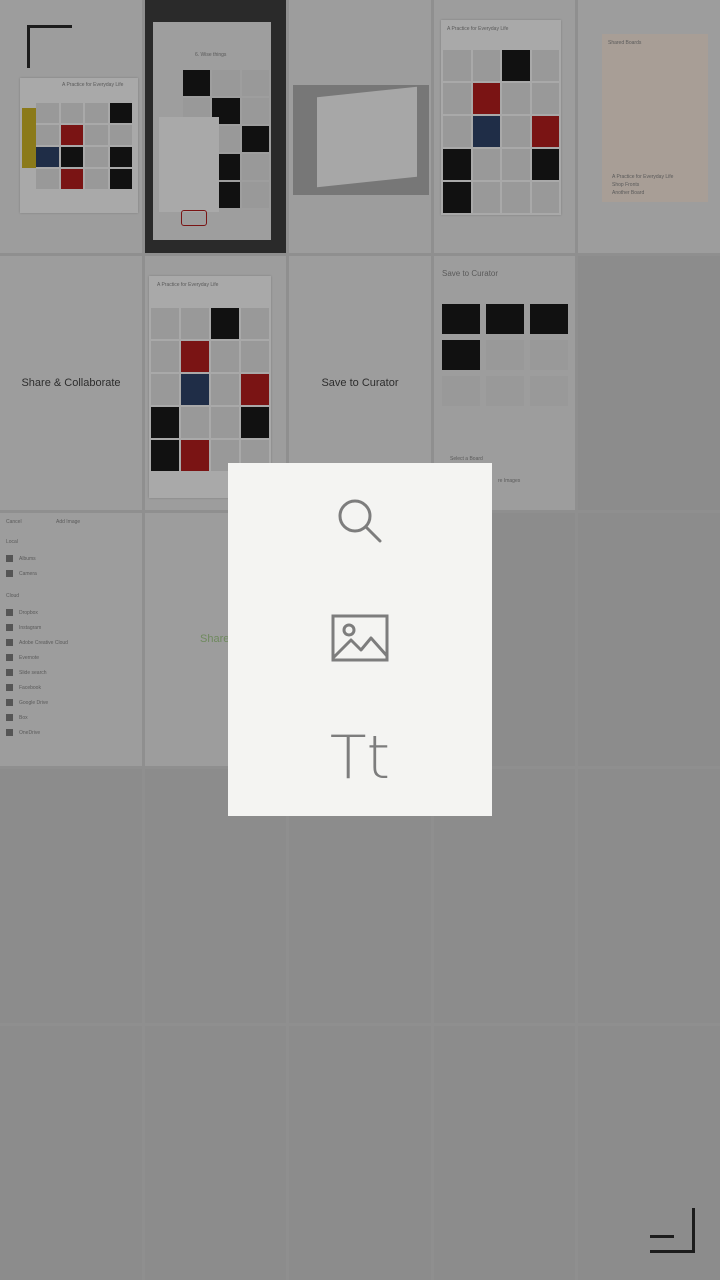 This screenshot has width=720, height=1280. What do you see at coordinates (21, 573) in the screenshot?
I see `local-item-2: Camera` at bounding box center [21, 573].